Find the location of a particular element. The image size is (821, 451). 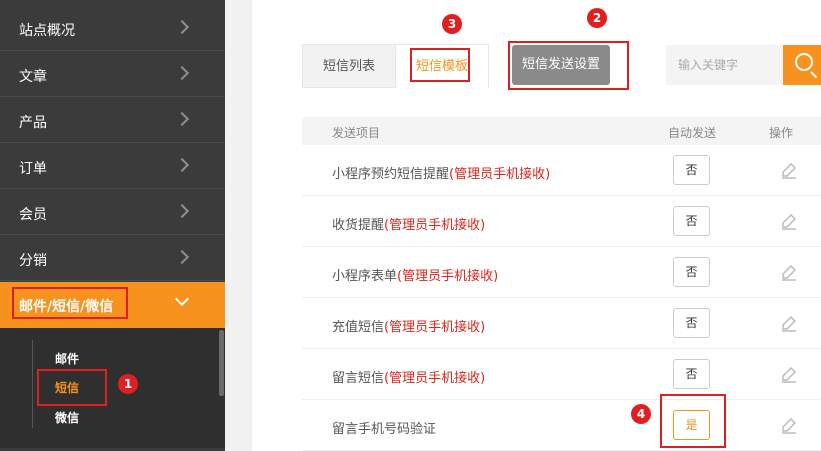

row-title: 小程序表单(管理员手机接收) is located at coordinates (415, 274).